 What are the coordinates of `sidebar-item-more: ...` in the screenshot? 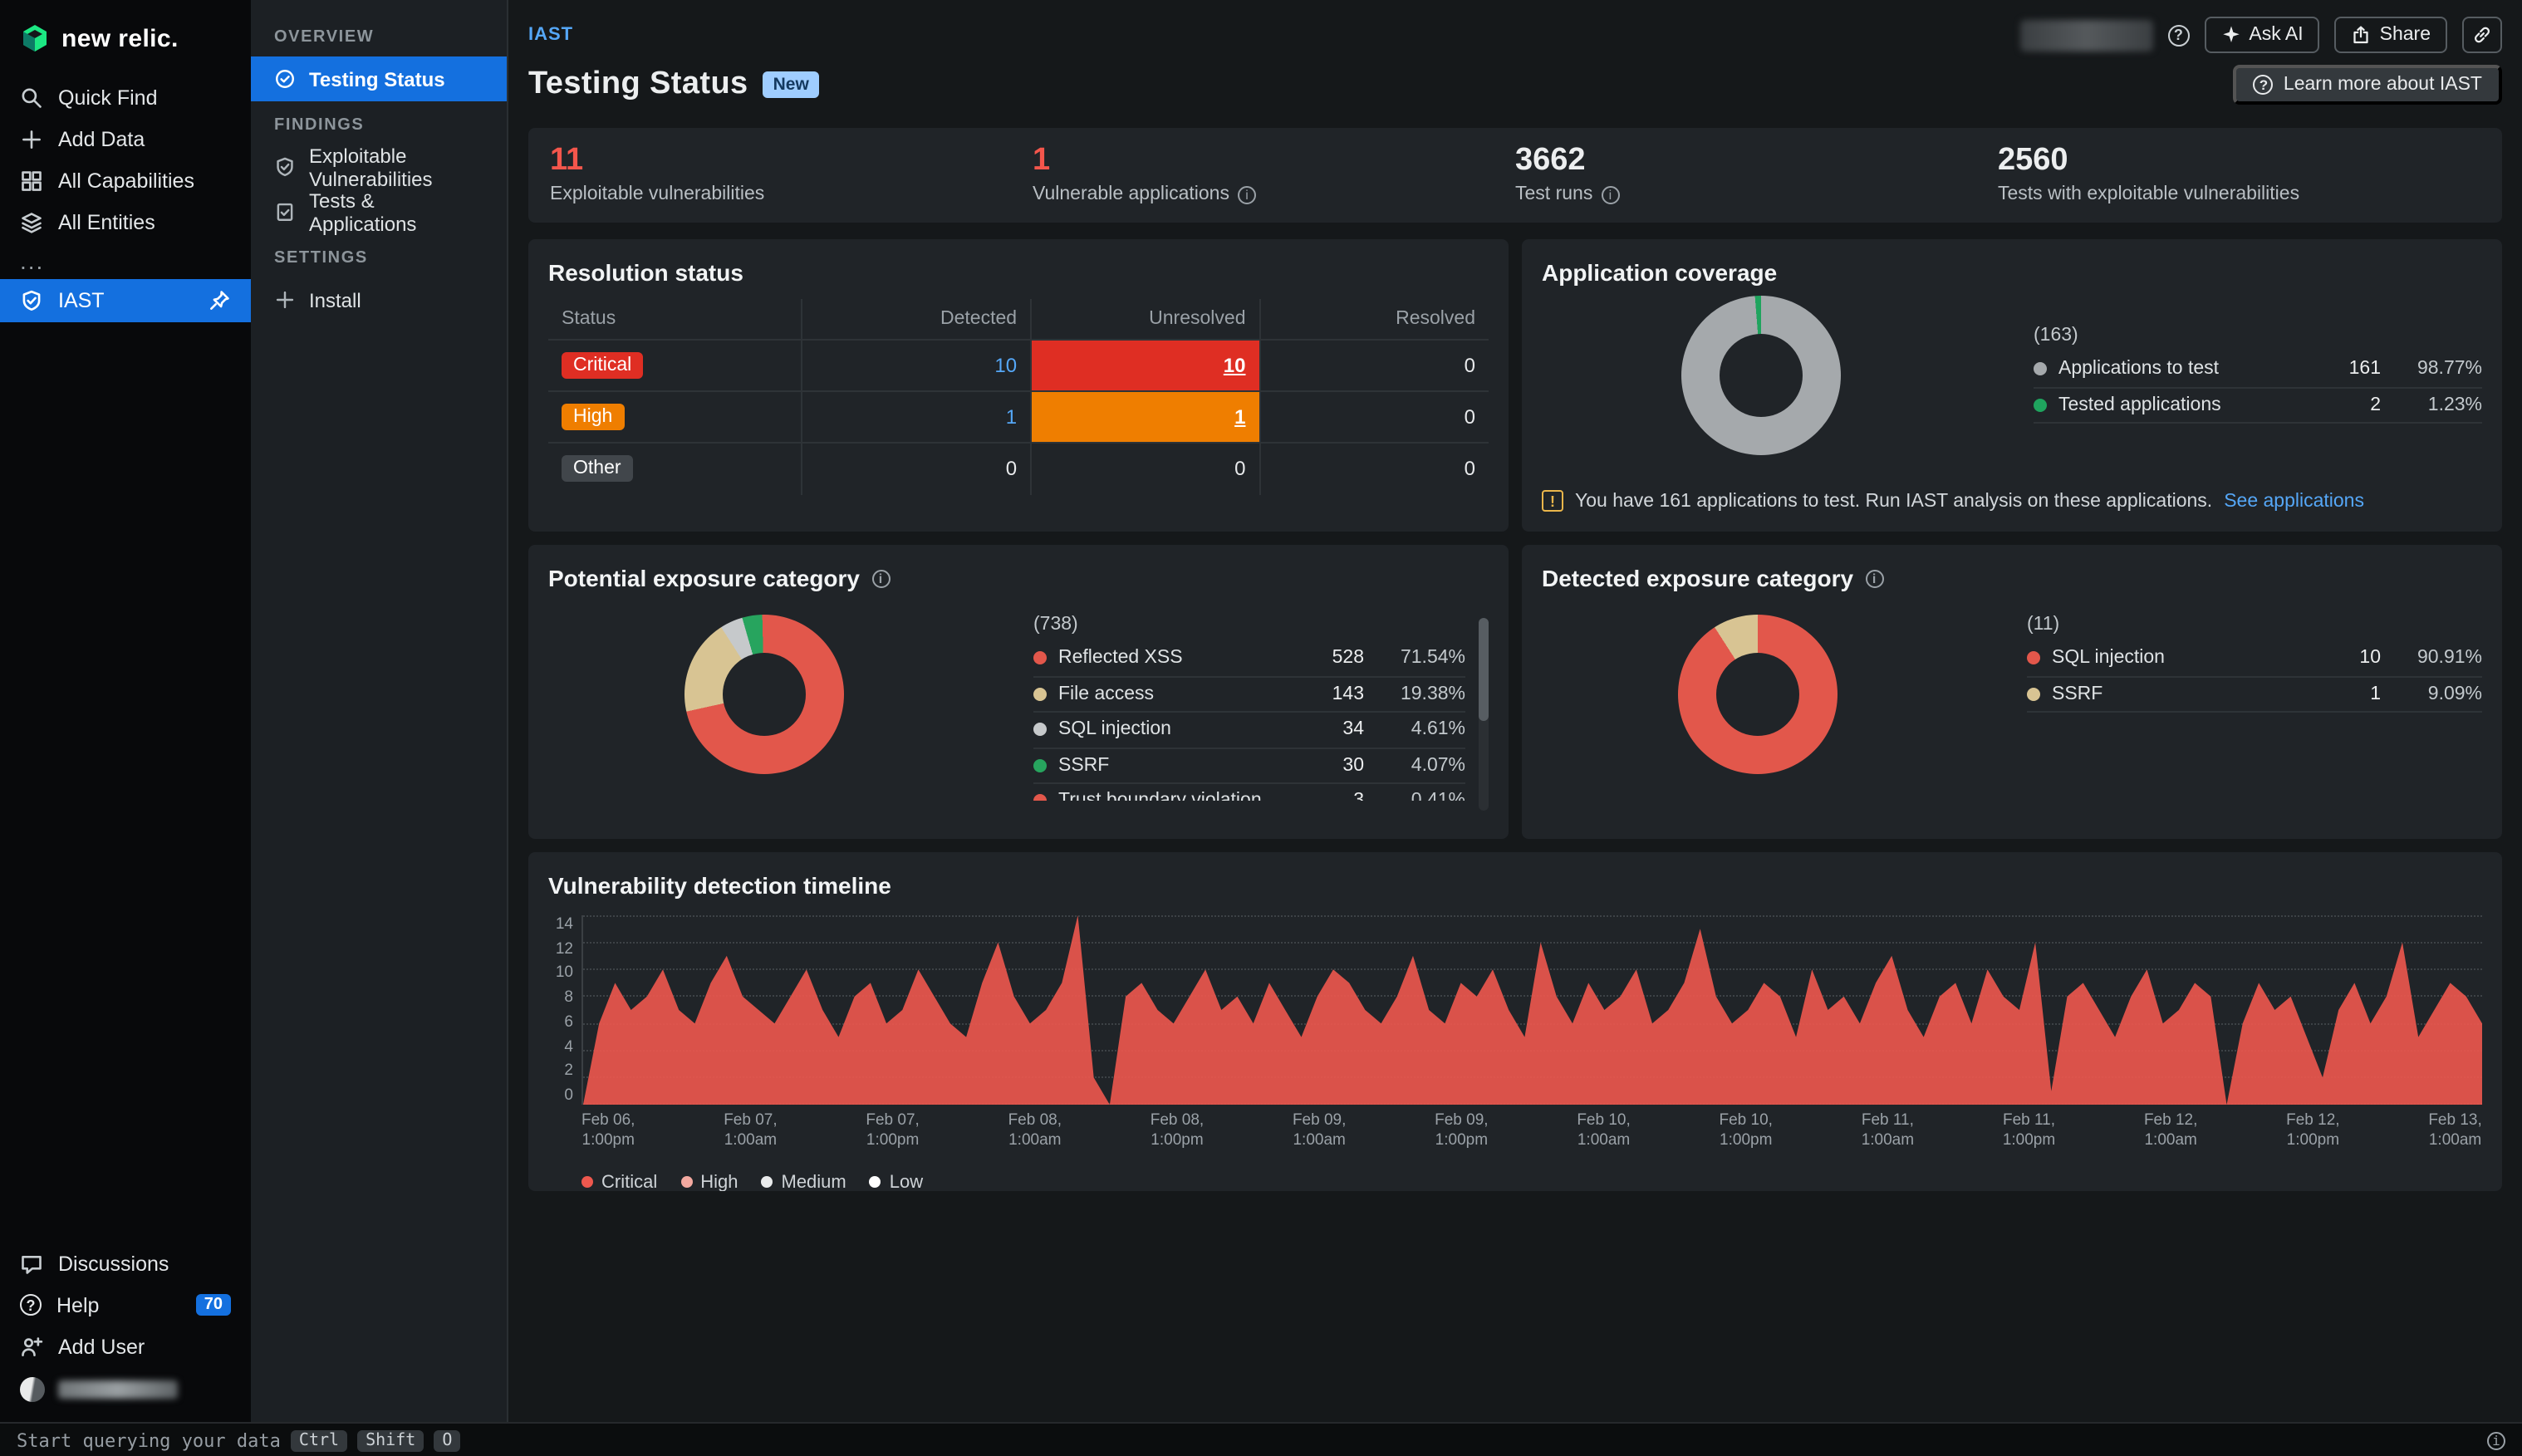 It's located at (126, 261).